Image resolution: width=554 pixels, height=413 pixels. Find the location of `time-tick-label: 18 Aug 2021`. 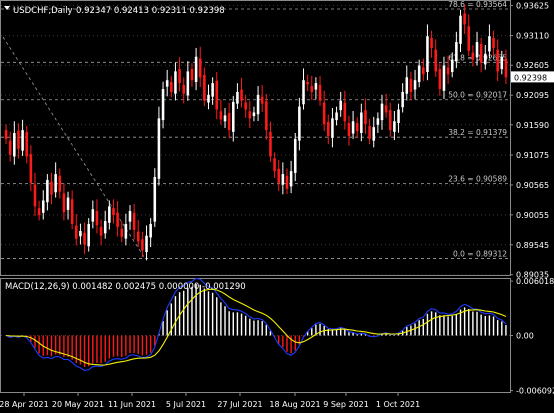

time-tick-label: 18 Aug 2021 is located at coordinates (294, 404).